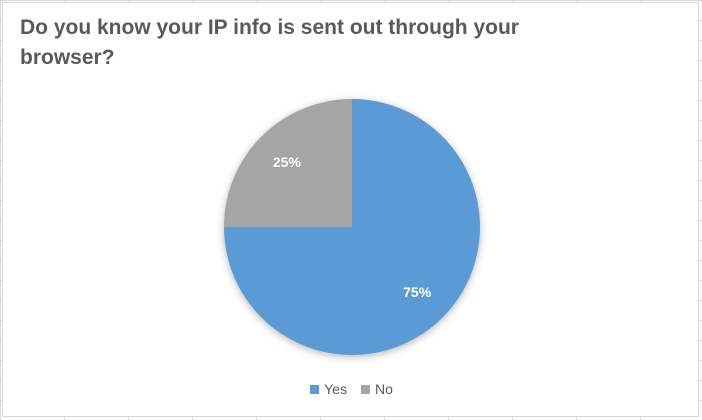 Image resolution: width=702 pixels, height=420 pixels. I want to click on legend-item-yes: Yes, so click(328, 389).